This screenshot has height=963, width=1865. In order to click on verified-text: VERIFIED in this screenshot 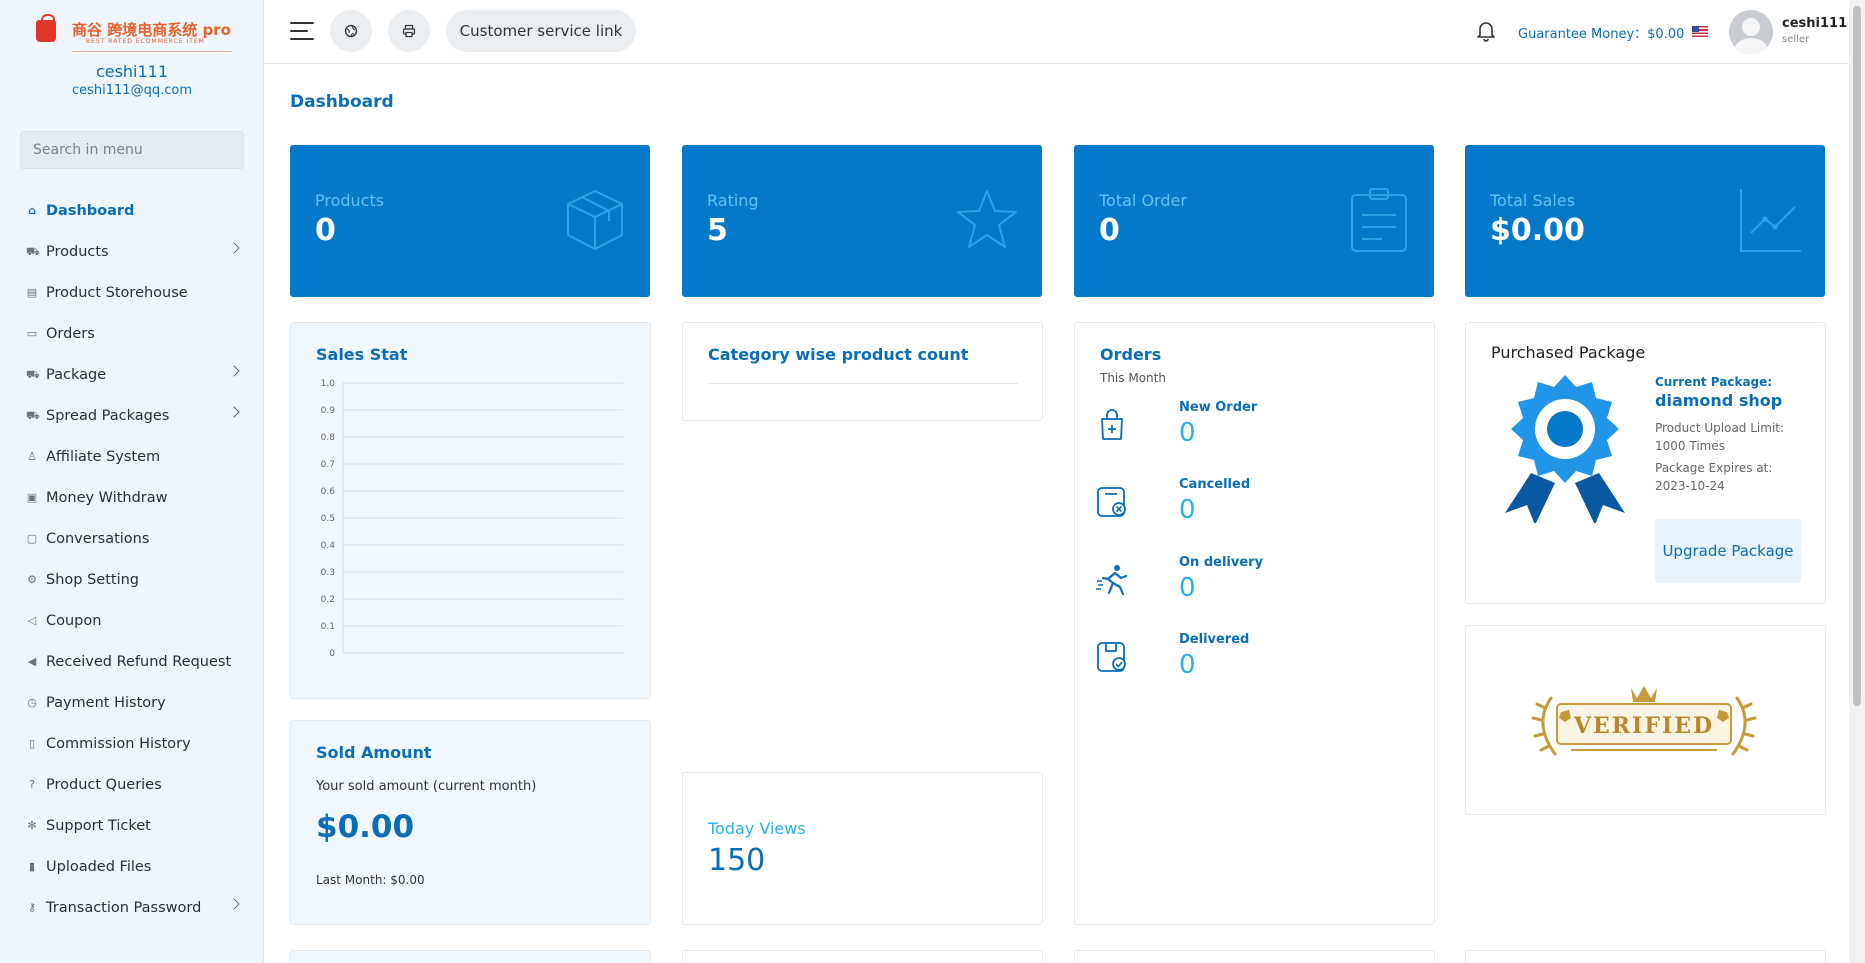, I will do `click(1643, 726)`.